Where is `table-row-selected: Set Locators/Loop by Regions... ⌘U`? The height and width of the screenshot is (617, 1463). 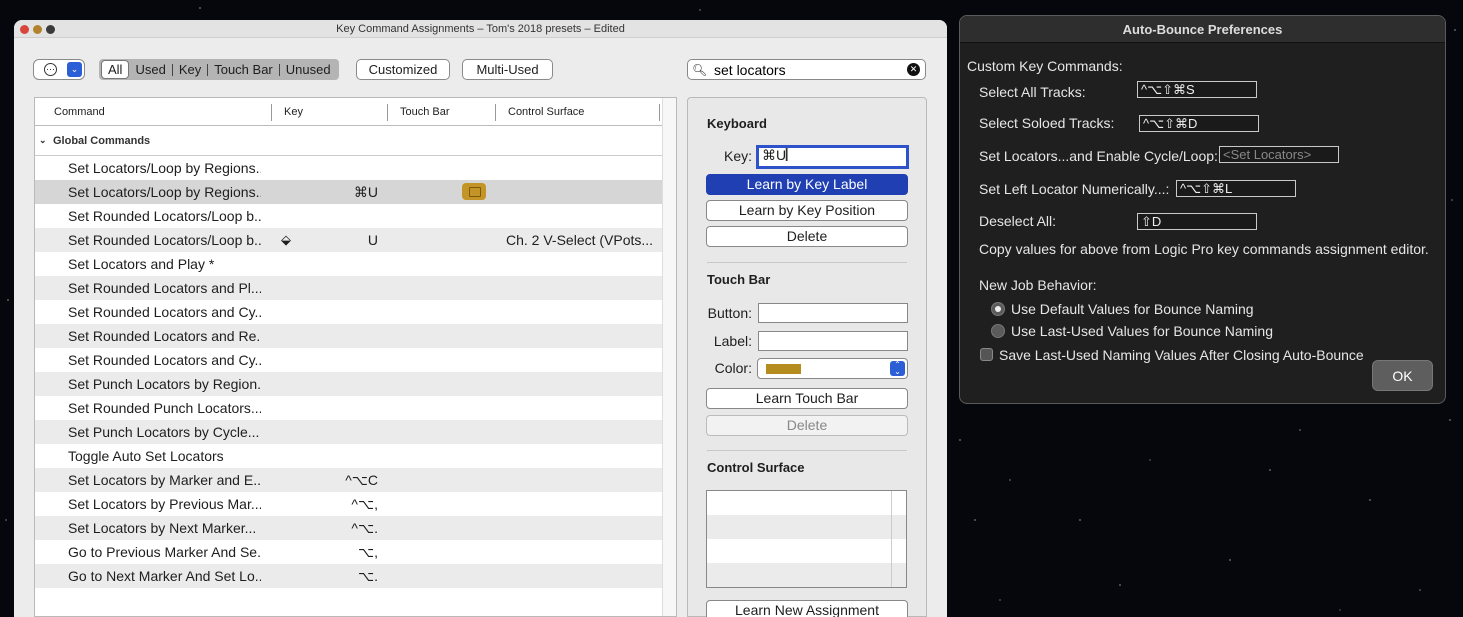
table-row-selected: Set Locators/Loop by Regions... ⌘U is located at coordinates (355, 192).